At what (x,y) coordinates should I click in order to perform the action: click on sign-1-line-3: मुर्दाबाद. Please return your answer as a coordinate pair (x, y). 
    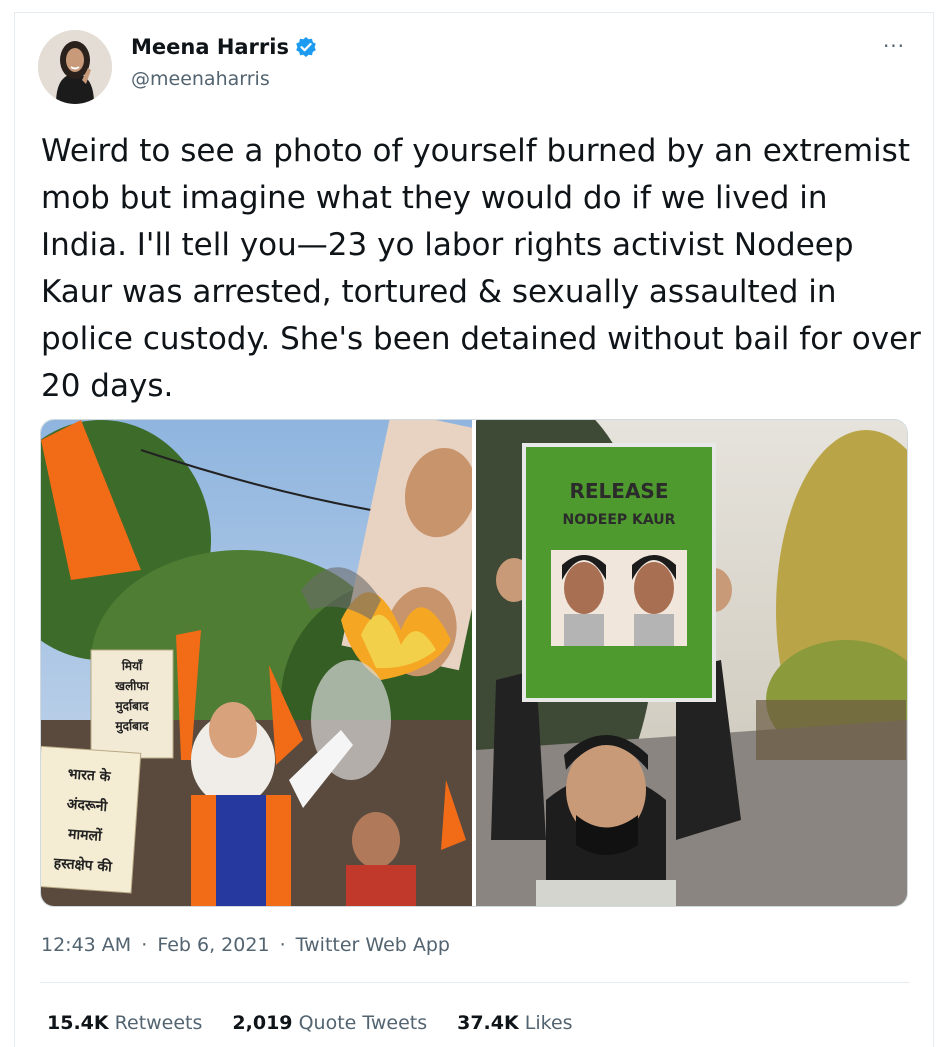
    Looking at the image, I should click on (132, 706).